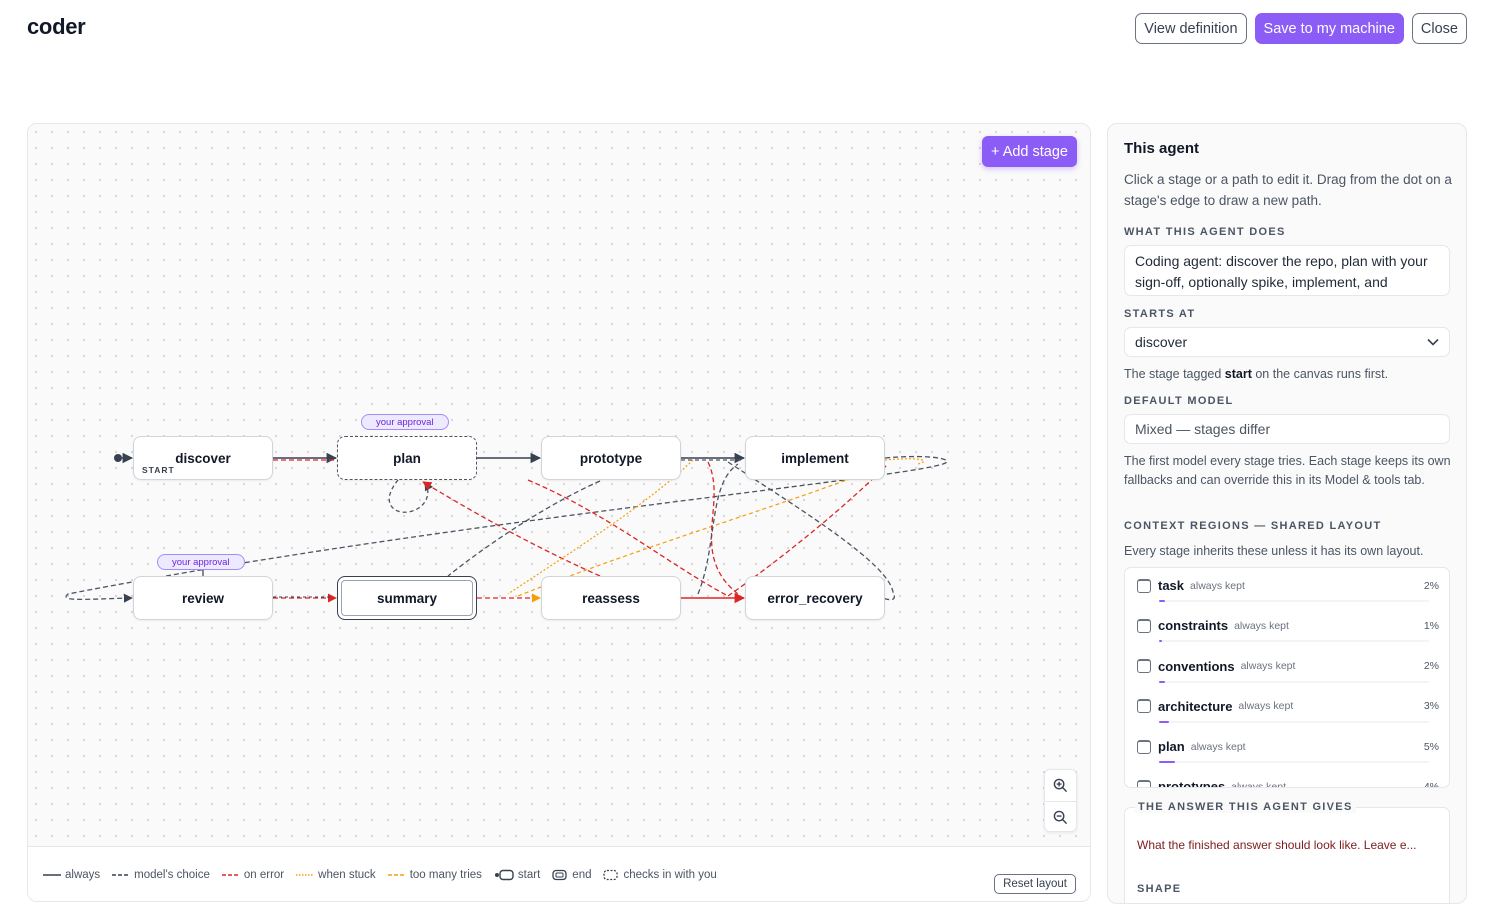 The width and height of the screenshot is (1495, 904). What do you see at coordinates (1439, 28) in the screenshot?
I see `close-button: Close` at bounding box center [1439, 28].